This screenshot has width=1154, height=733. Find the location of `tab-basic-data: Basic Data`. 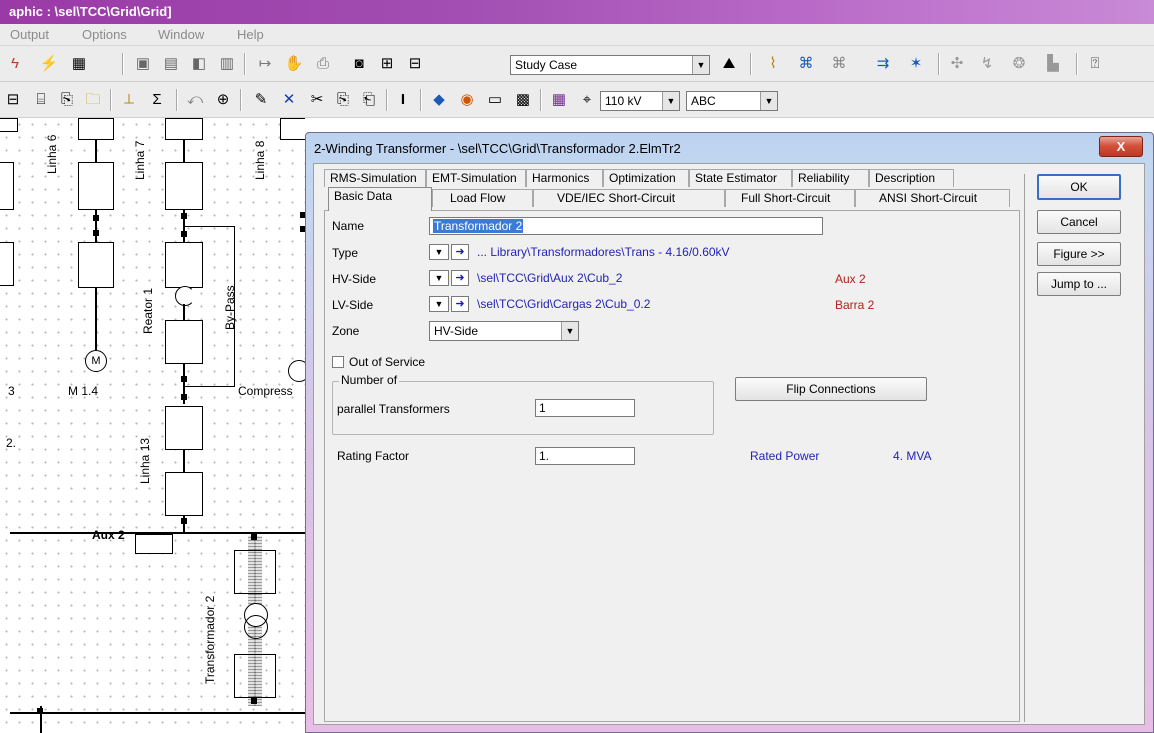

tab-basic-data: Basic Data is located at coordinates (380, 199).